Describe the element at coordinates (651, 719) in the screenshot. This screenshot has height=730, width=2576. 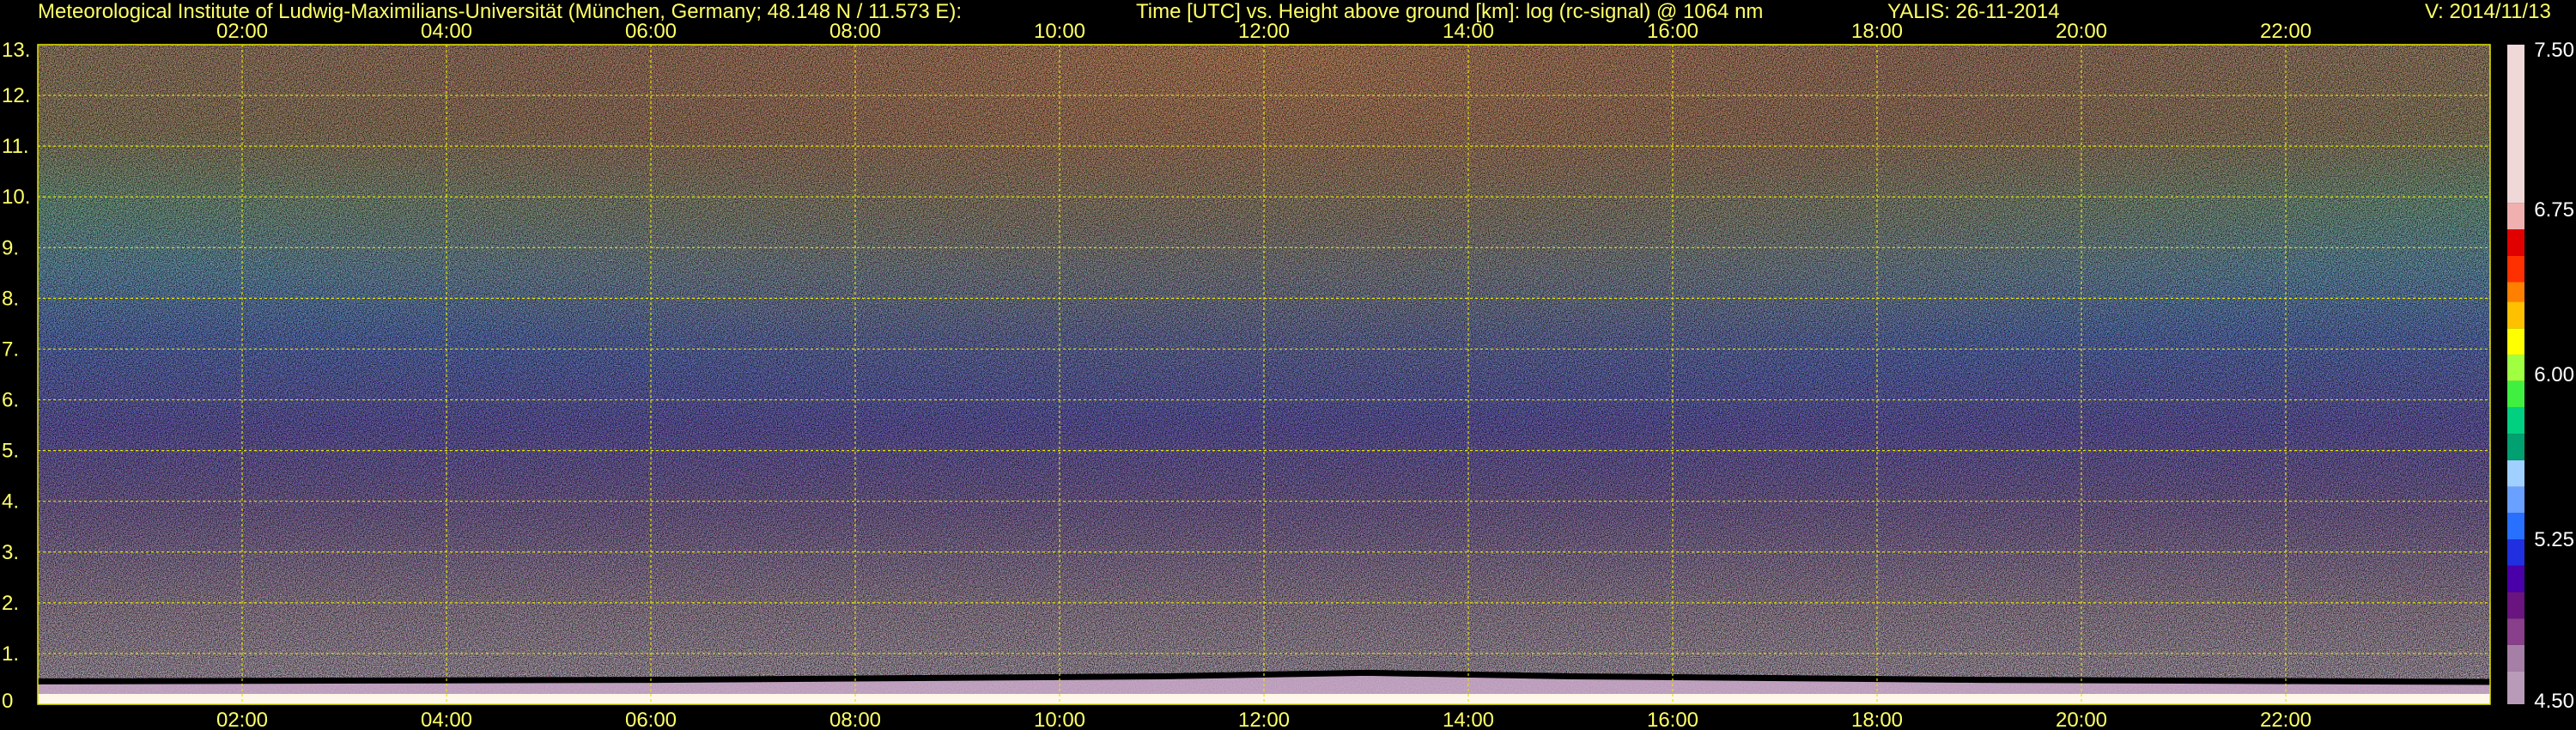
I see `x-tick-label-bottom: 06:00` at that location.